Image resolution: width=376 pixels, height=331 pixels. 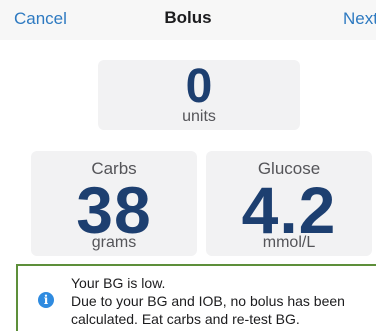 I want to click on bolus-units-value: 0, so click(x=199, y=86).